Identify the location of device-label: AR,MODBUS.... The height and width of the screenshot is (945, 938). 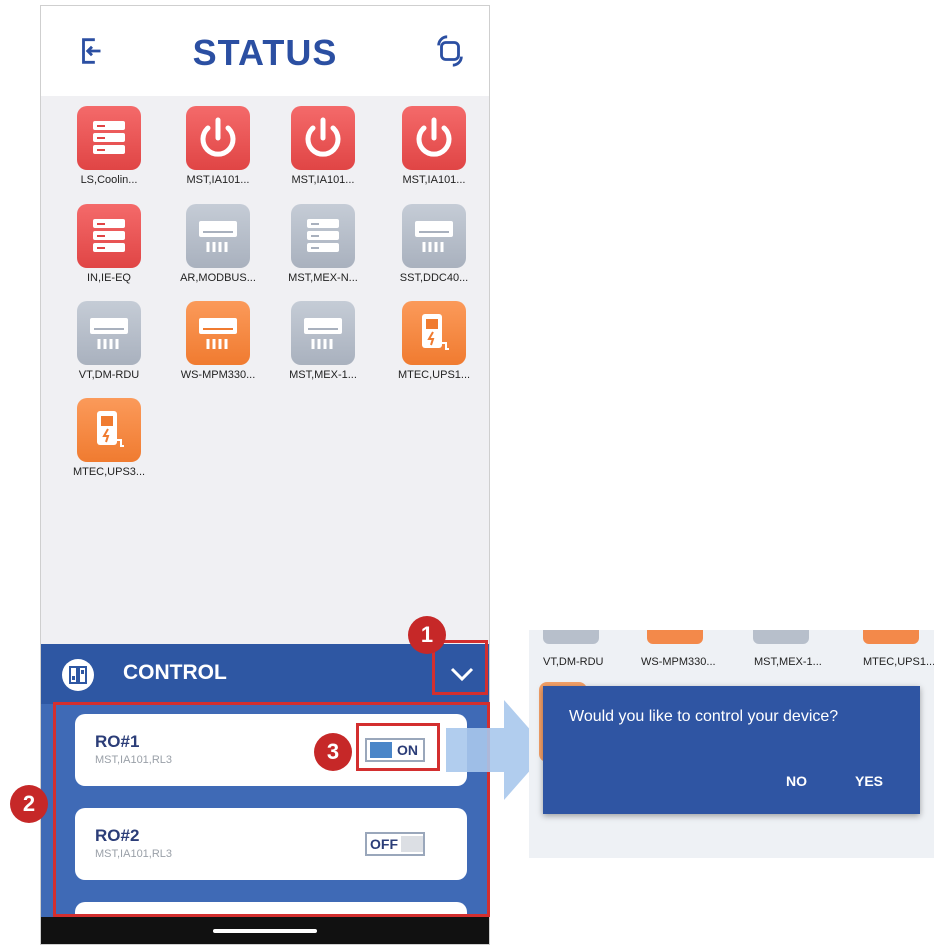
(218, 278).